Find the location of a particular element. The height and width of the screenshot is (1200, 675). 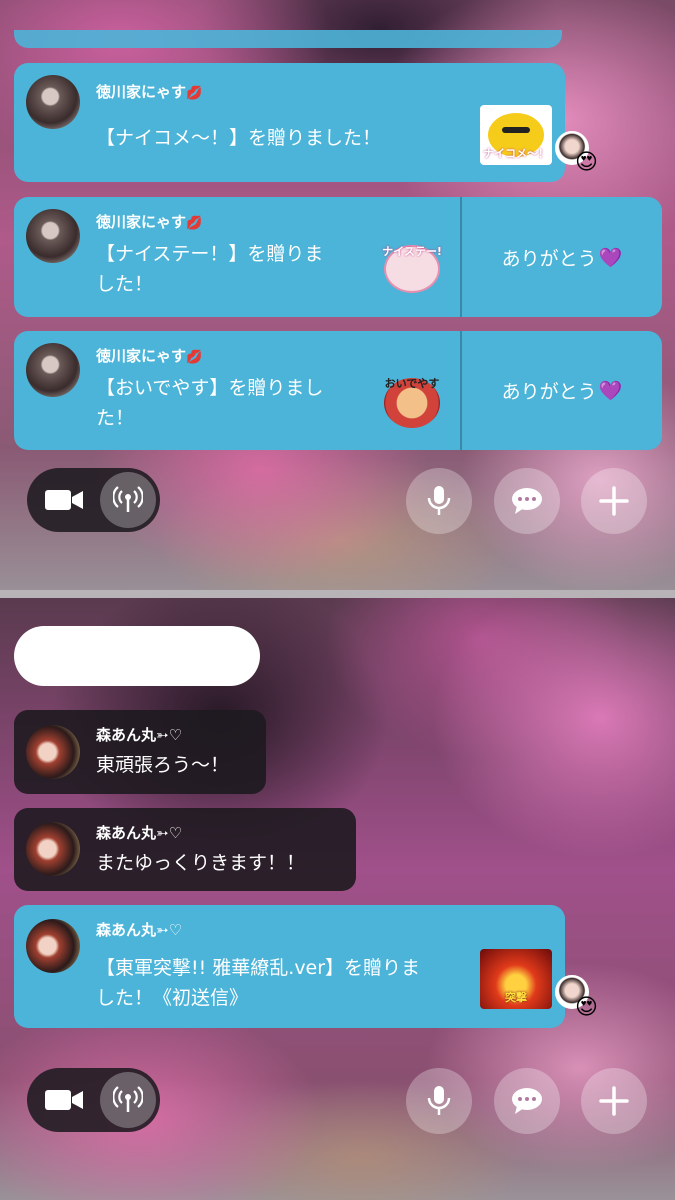

previous-comment-bubble is located at coordinates (288, 39).